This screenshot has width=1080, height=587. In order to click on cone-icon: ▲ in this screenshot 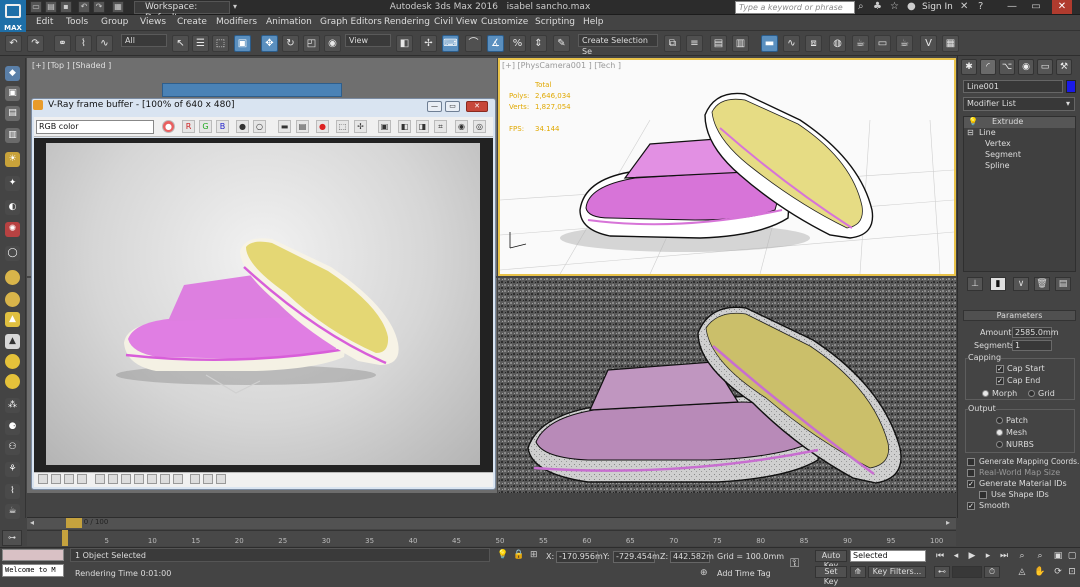, I will do `click(12, 319)`.